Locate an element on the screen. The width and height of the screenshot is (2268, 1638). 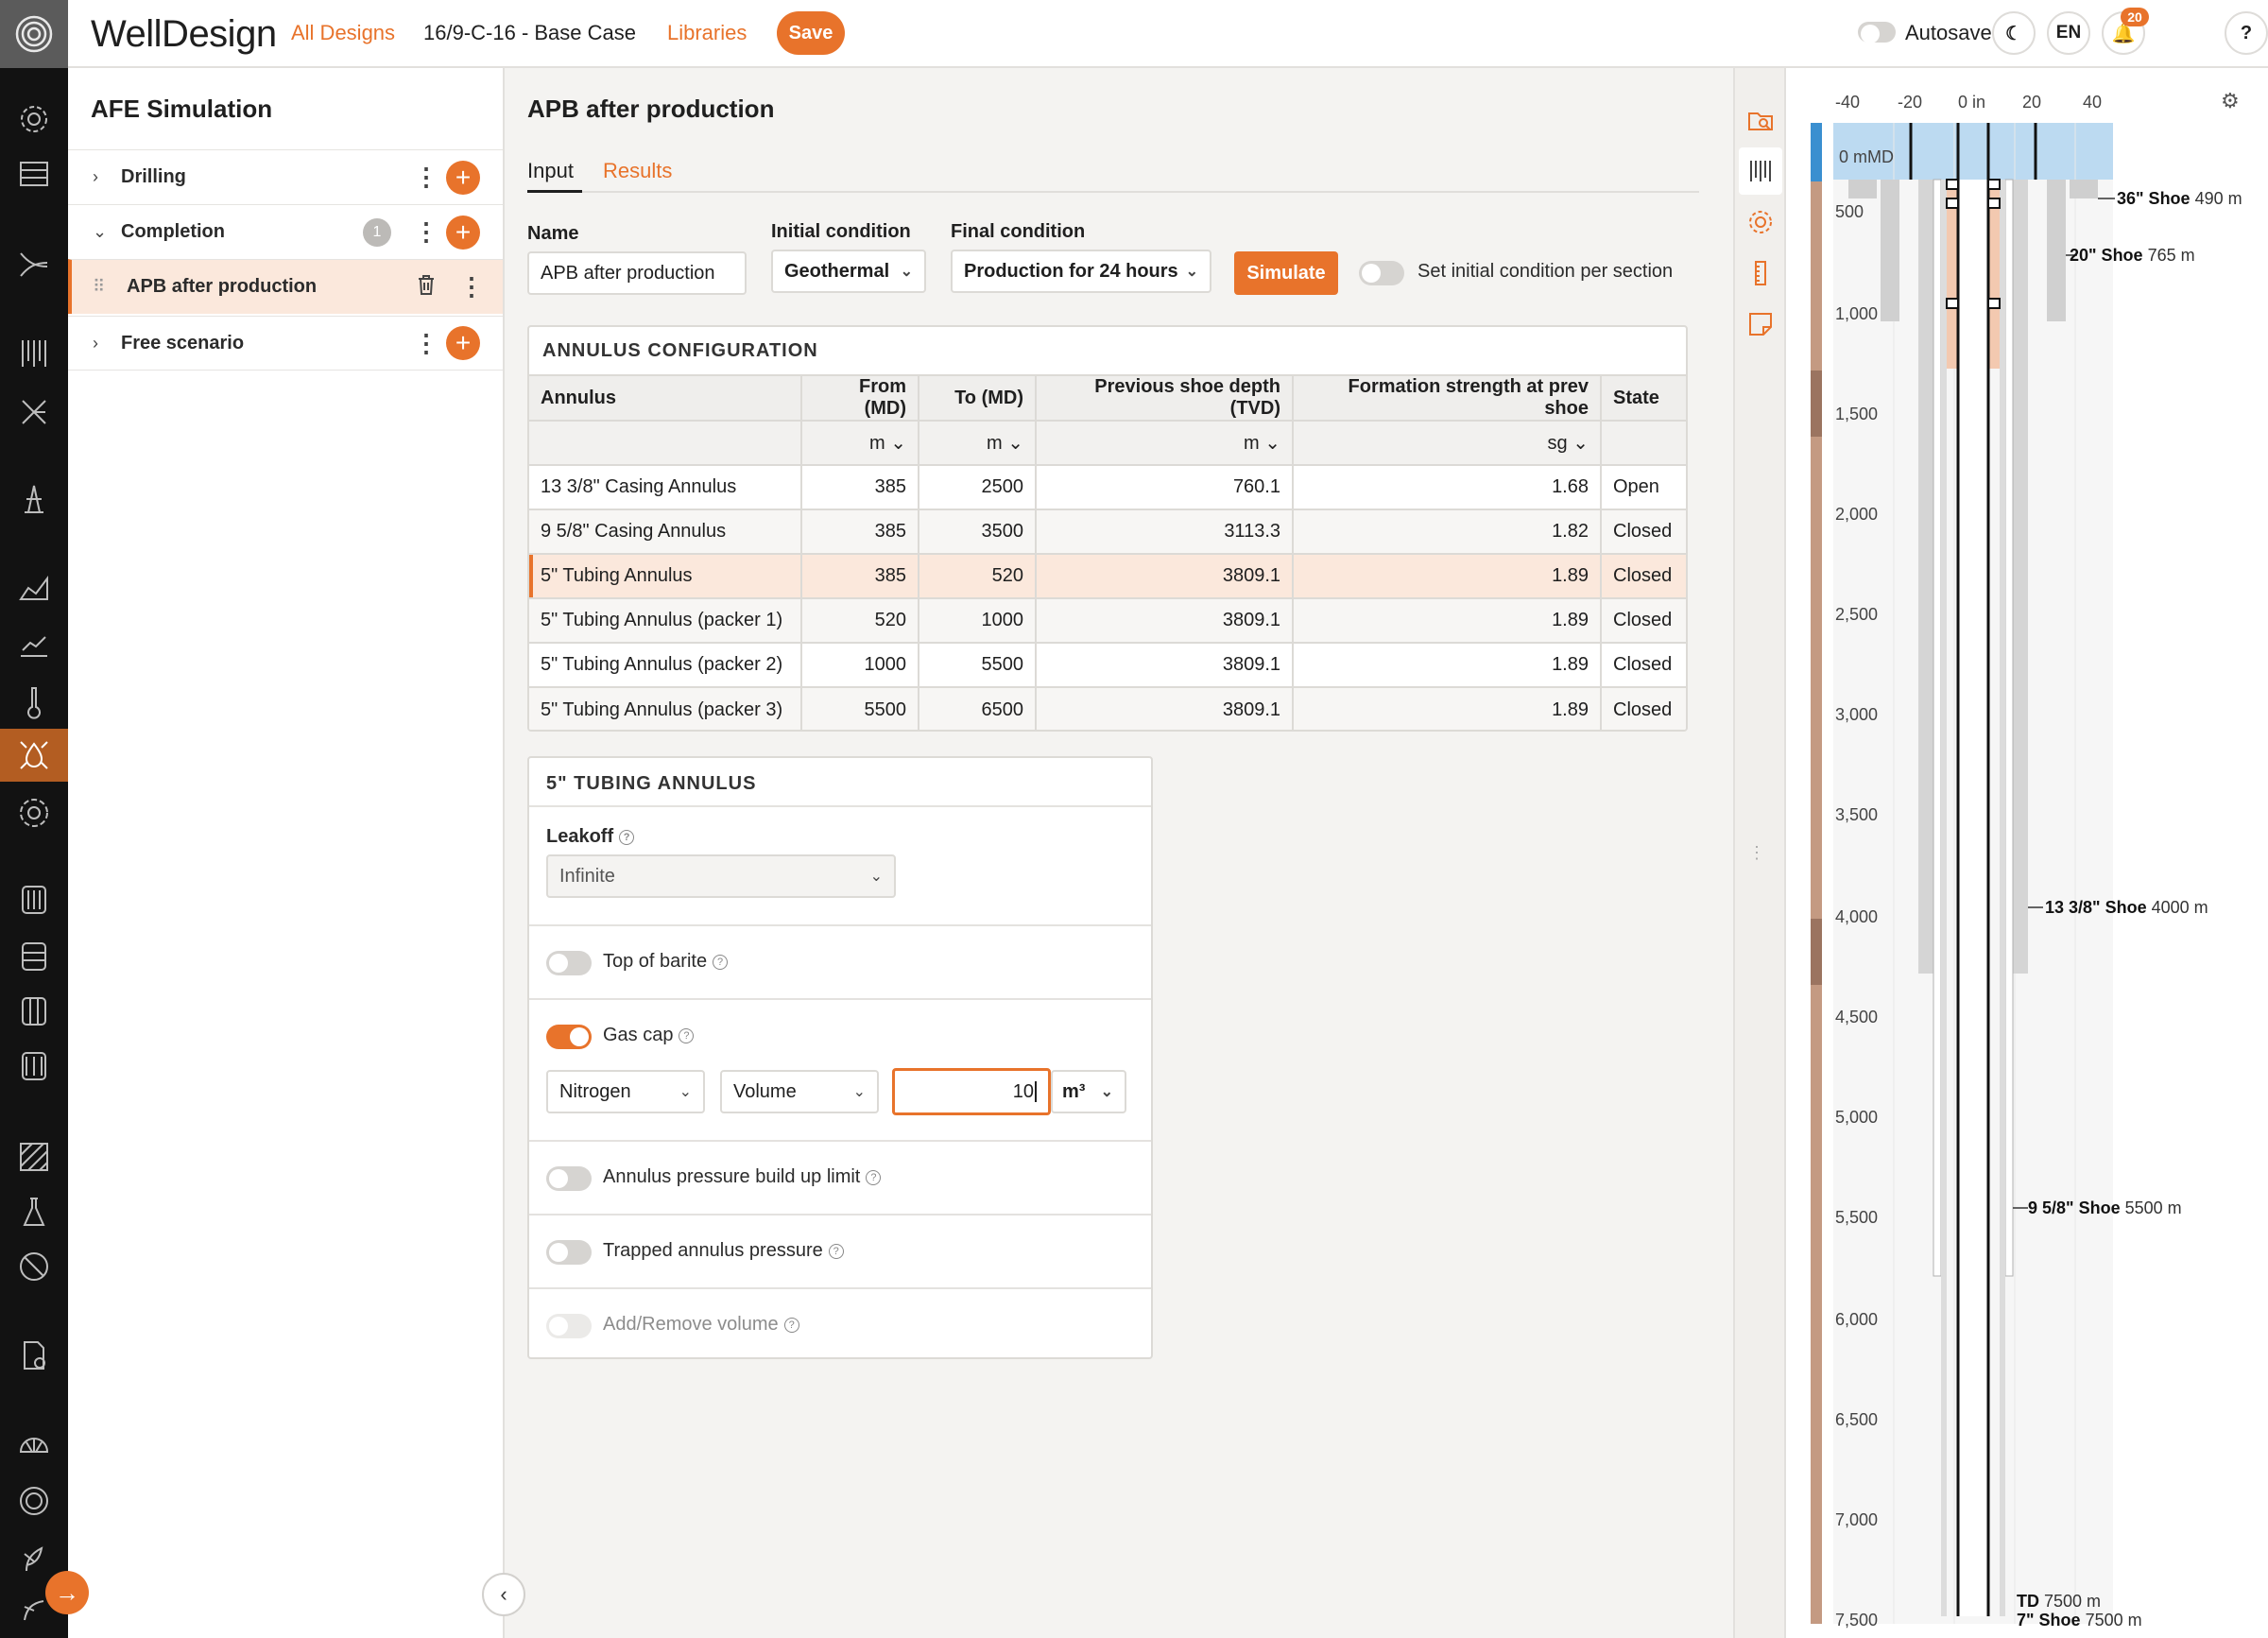
casing-icon is located at coordinates (34, 900).